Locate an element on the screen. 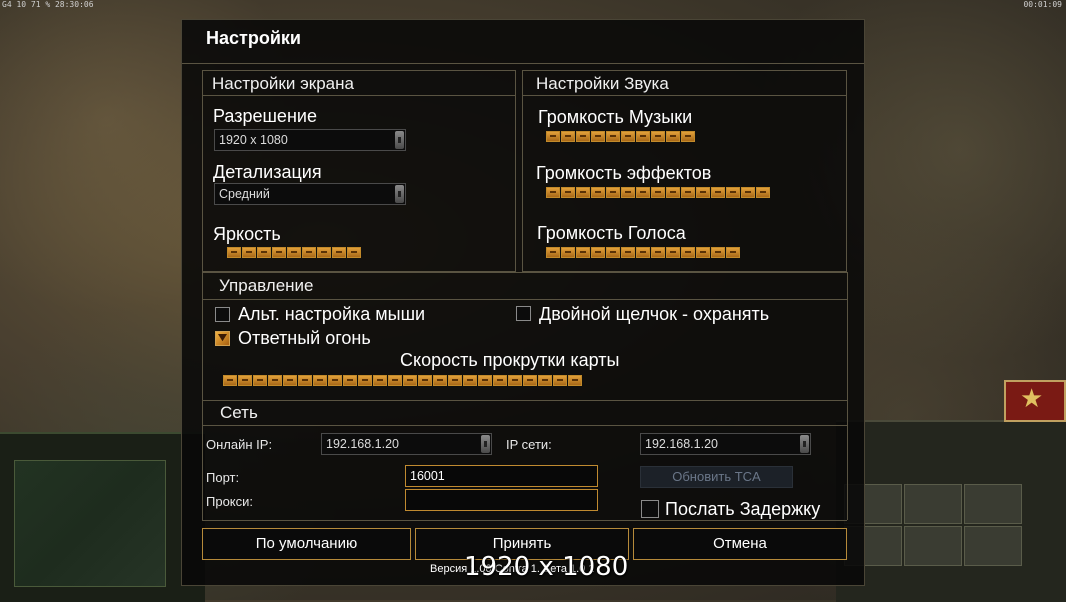 The image size is (1066, 602). brightness-slider is located at coordinates (294, 252).